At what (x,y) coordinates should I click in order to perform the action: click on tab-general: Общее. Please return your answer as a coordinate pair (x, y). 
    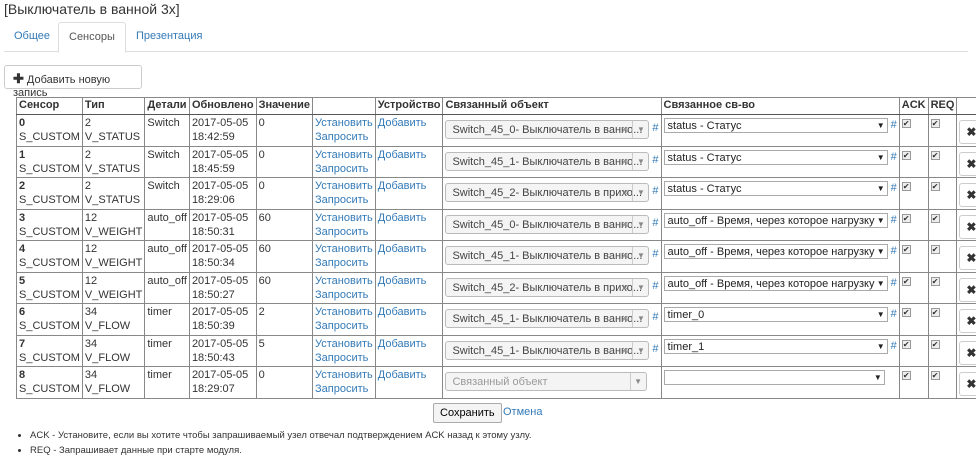
    Looking at the image, I should click on (32, 37).